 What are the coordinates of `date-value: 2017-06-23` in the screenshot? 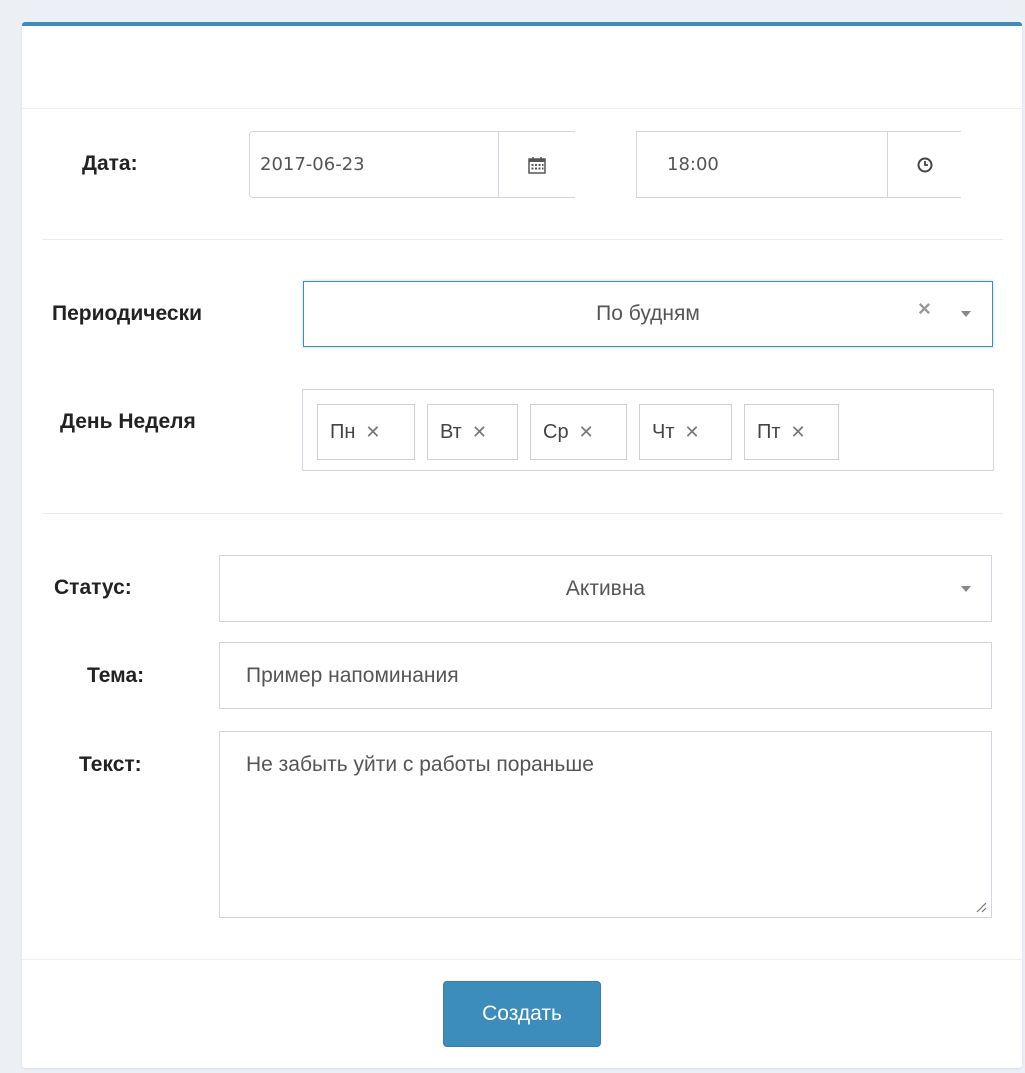 It's located at (312, 164).